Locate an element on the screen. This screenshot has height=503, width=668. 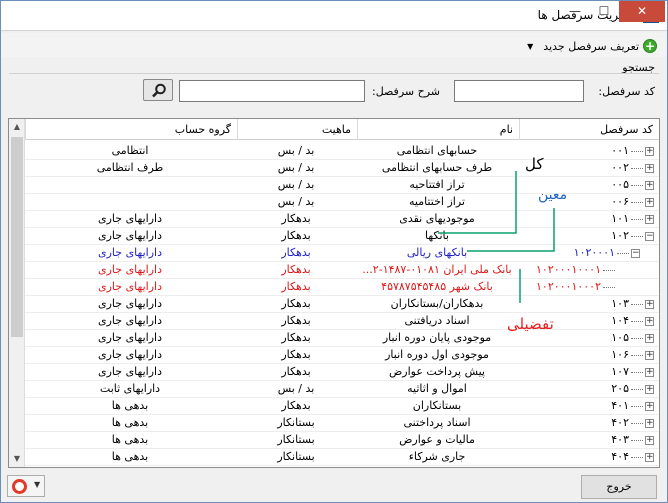
code-input is located at coordinates (519, 91).